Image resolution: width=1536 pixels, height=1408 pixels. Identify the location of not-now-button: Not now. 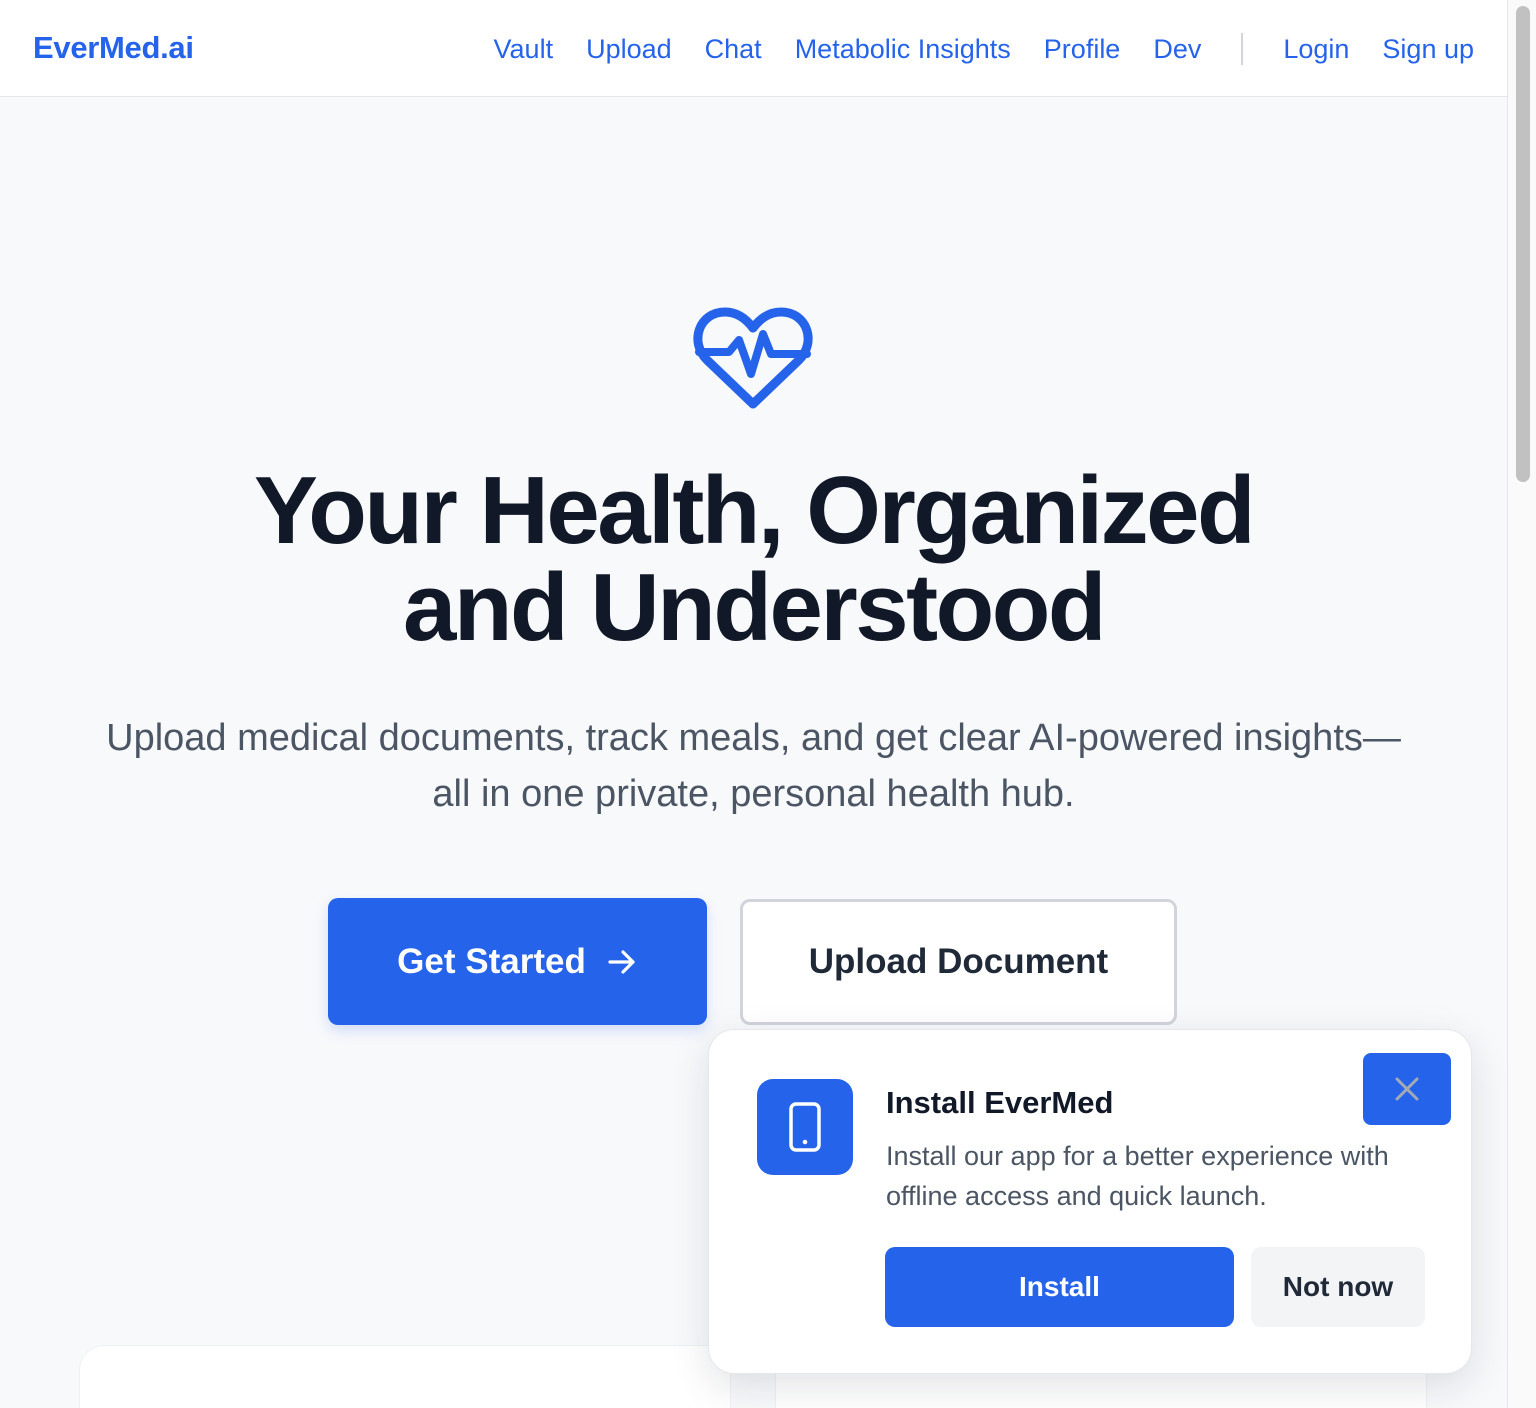
(1338, 1287).